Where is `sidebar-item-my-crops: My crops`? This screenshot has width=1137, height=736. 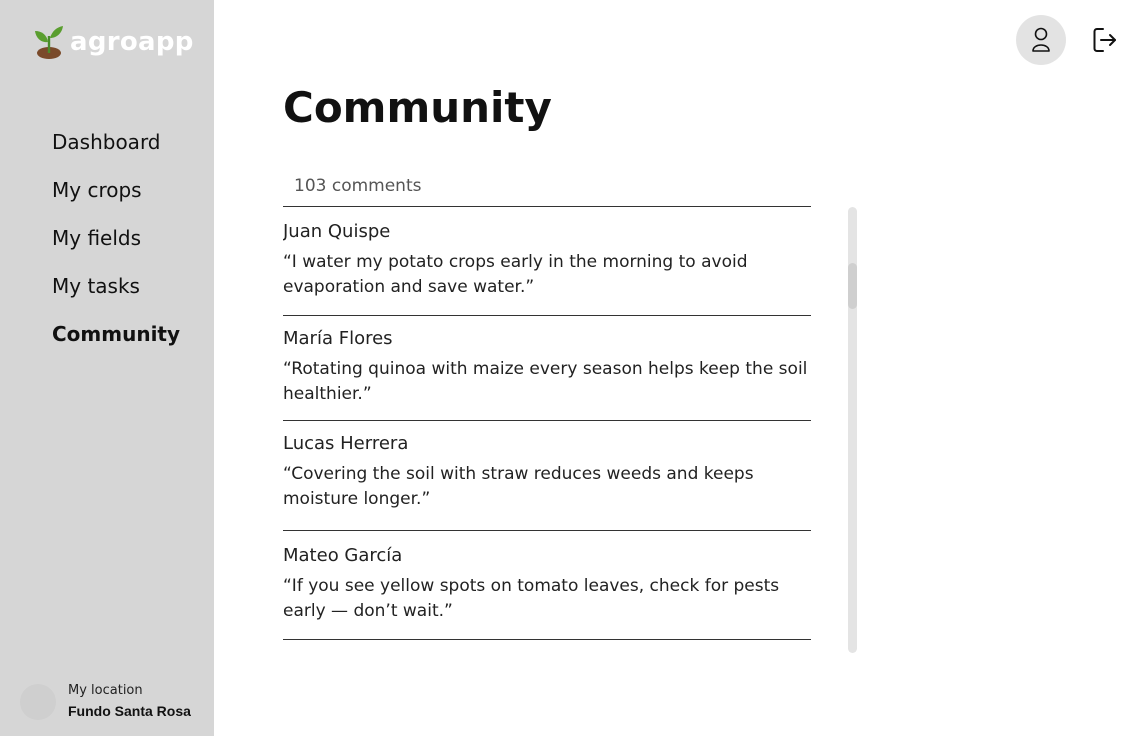 sidebar-item-my-crops: My crops is located at coordinates (116, 200).